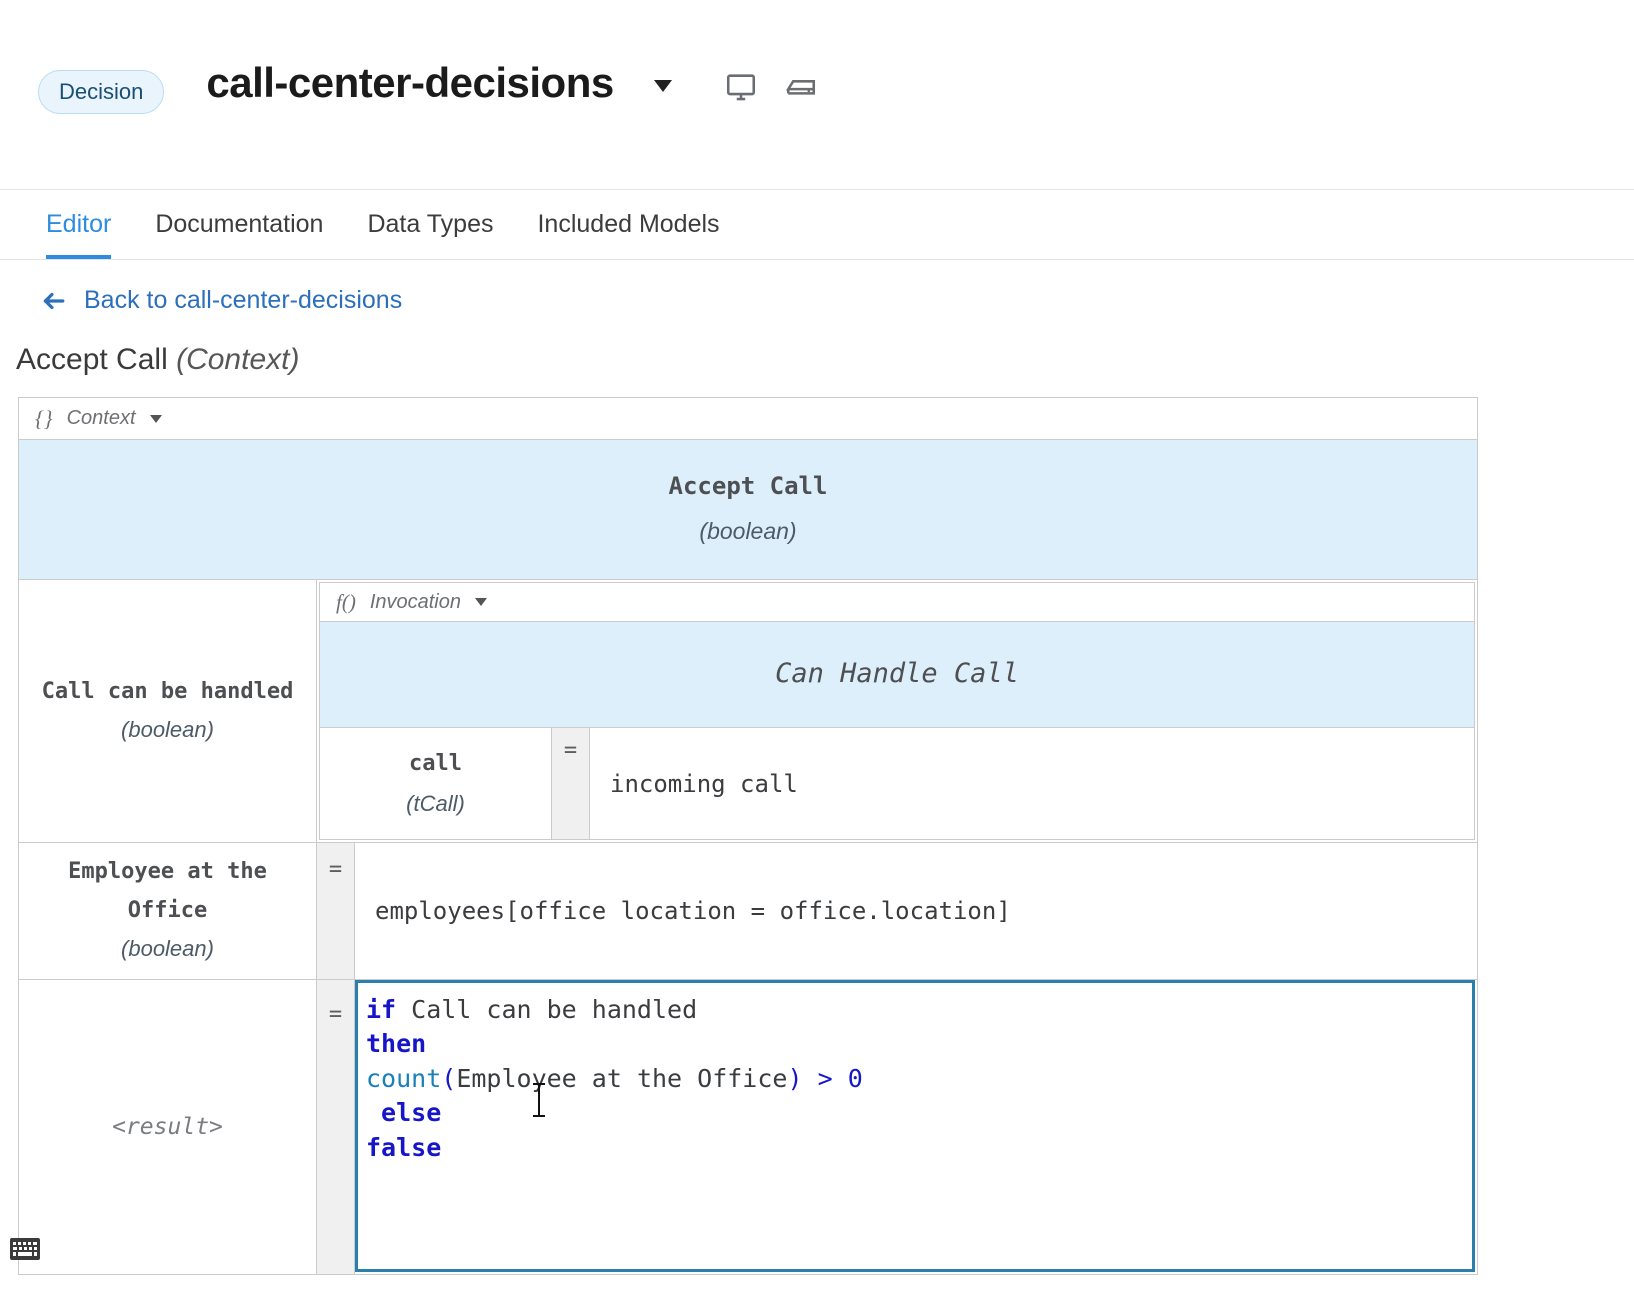  I want to click on context-type-selector: {} Context, so click(748, 419).